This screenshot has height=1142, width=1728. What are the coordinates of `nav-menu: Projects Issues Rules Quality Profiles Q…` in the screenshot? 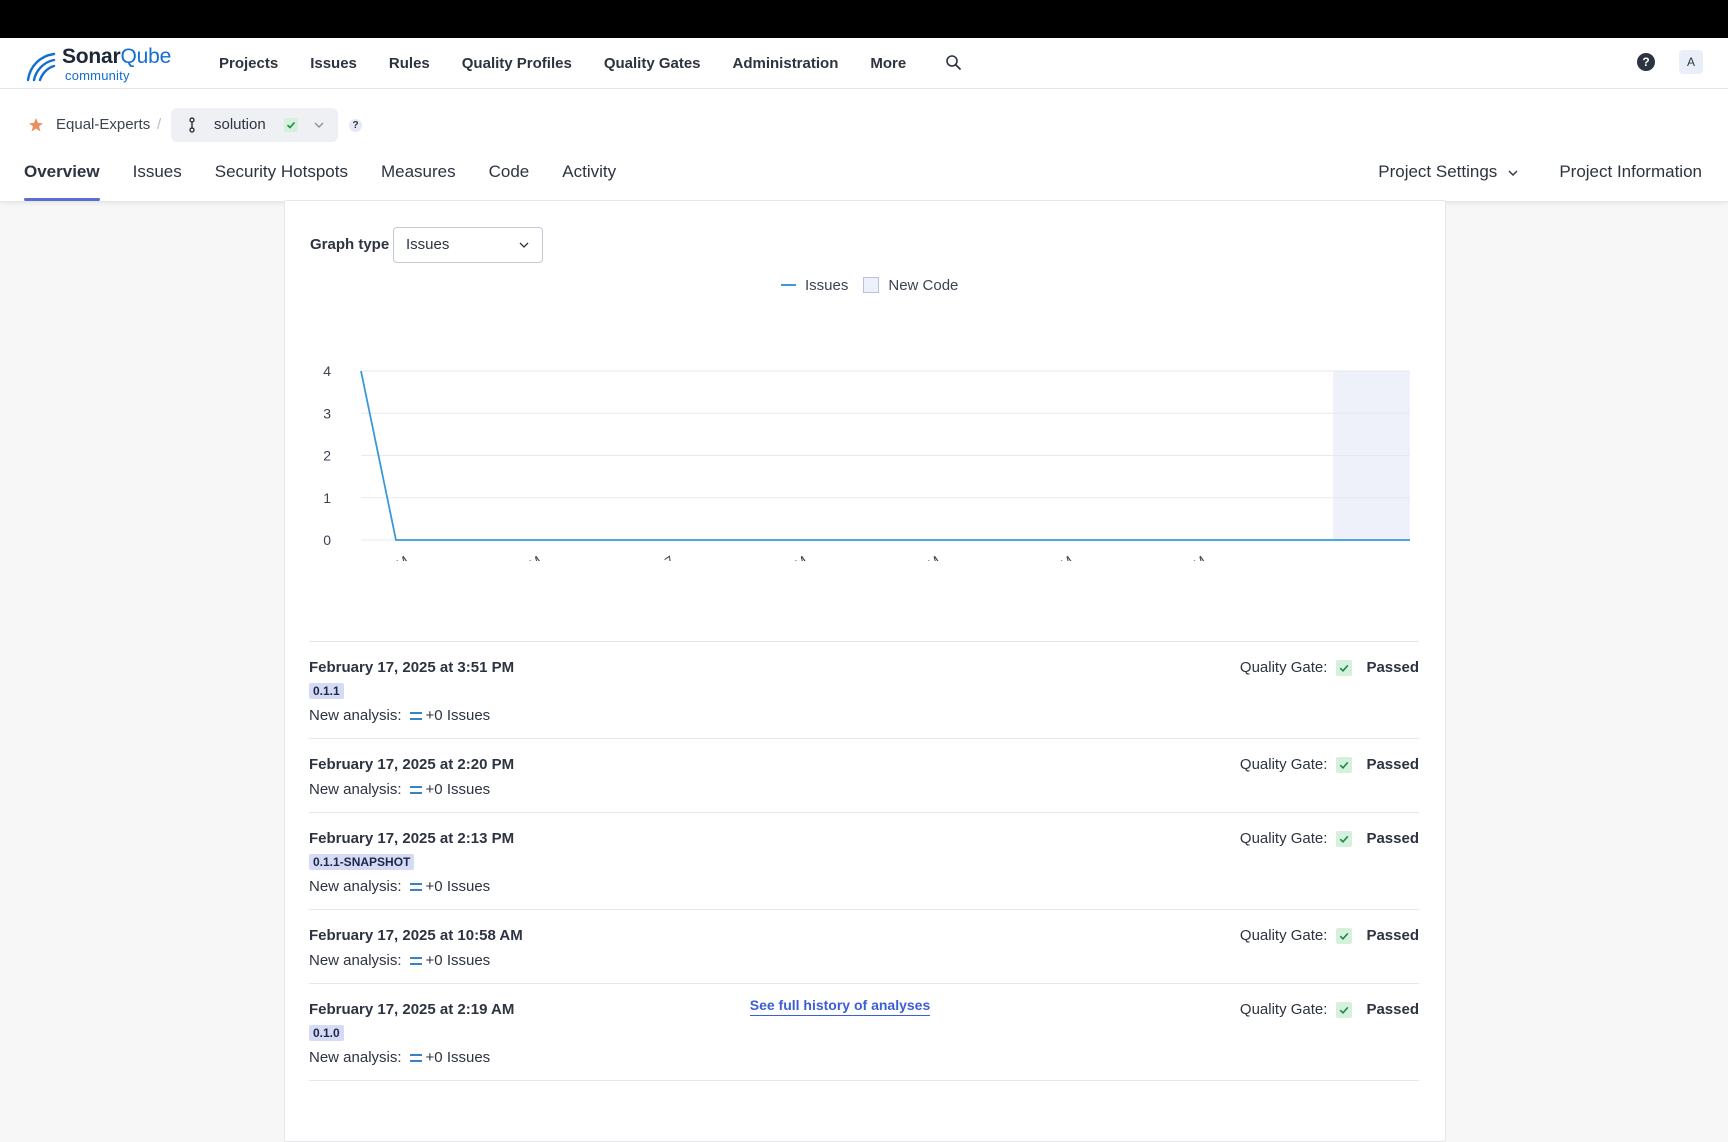 It's located at (562, 63).